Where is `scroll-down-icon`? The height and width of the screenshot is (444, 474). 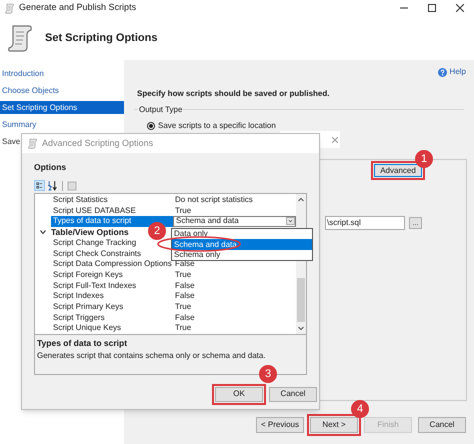 scroll-down-icon is located at coordinates (301, 327).